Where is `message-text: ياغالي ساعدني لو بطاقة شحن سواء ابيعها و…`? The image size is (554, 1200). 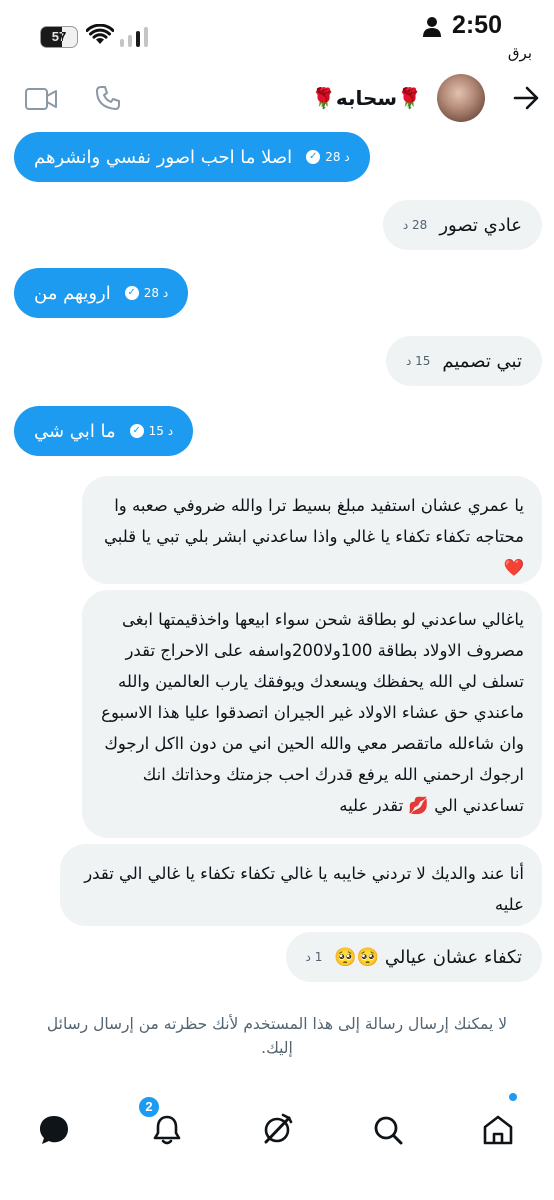 message-text: ياغالي ساعدني لو بطاقة شحن سواء ابيعها و… is located at coordinates (312, 712).